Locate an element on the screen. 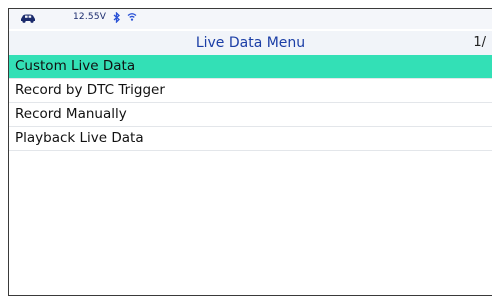 This screenshot has width=492, height=296. page-title: Live Data Menu is located at coordinates (250, 43).